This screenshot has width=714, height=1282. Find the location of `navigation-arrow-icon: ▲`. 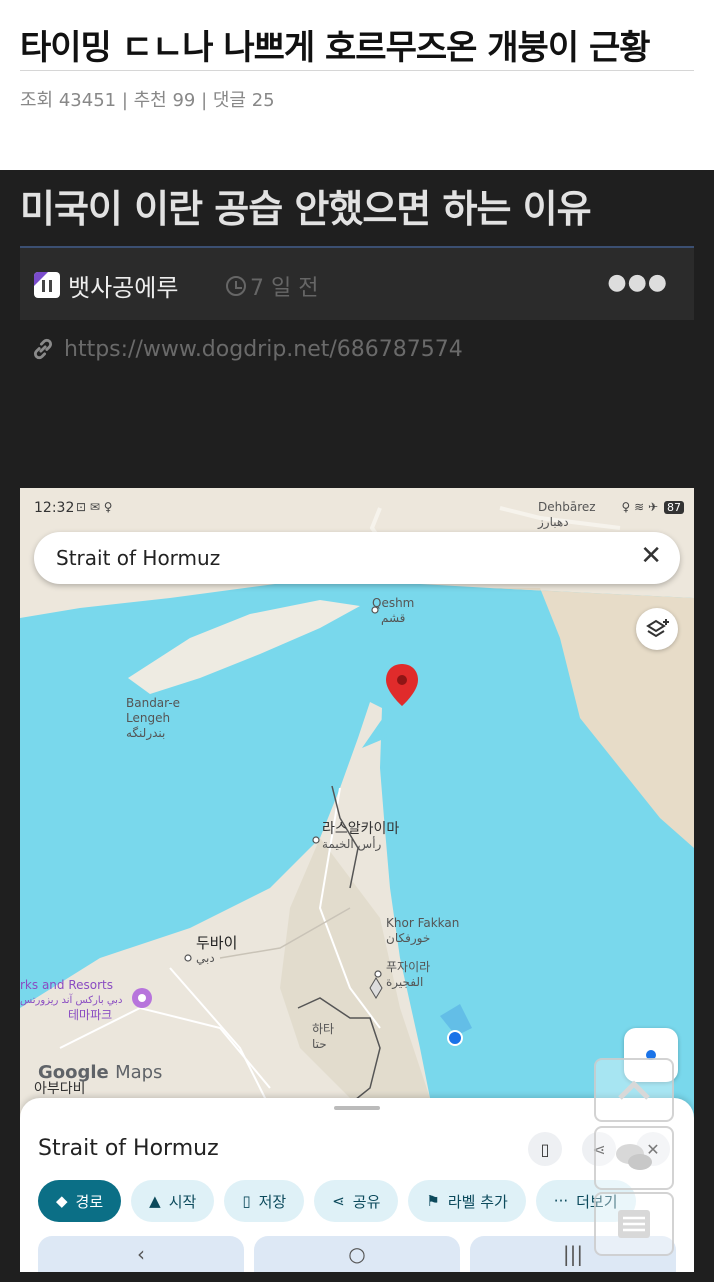

navigation-arrow-icon: ▲ is located at coordinates (155, 1201).